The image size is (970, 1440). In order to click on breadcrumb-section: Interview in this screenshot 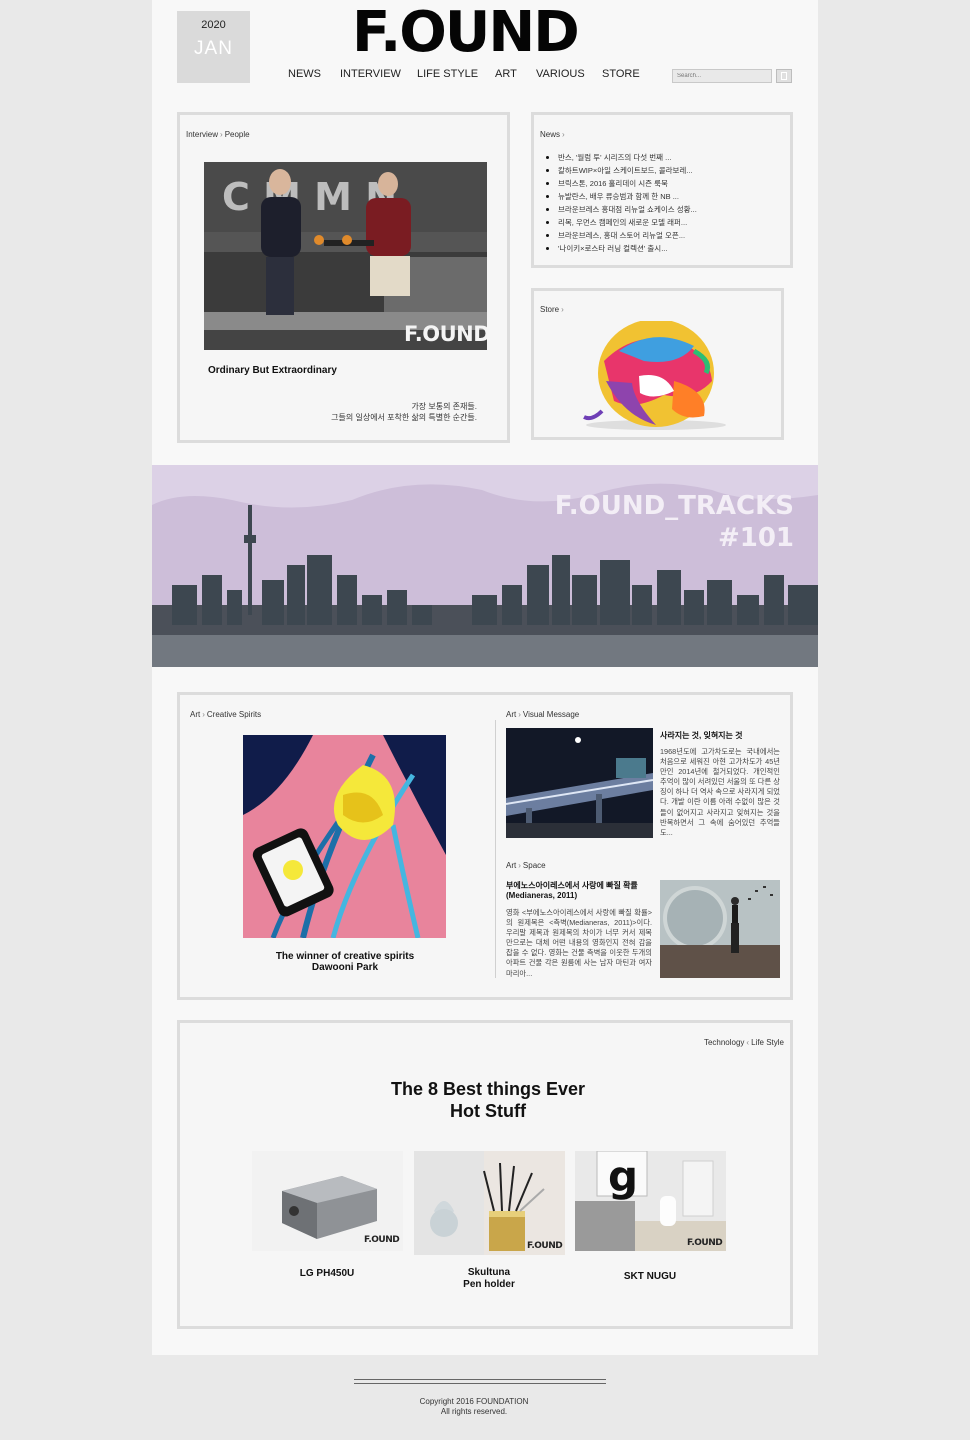, I will do `click(202, 134)`.